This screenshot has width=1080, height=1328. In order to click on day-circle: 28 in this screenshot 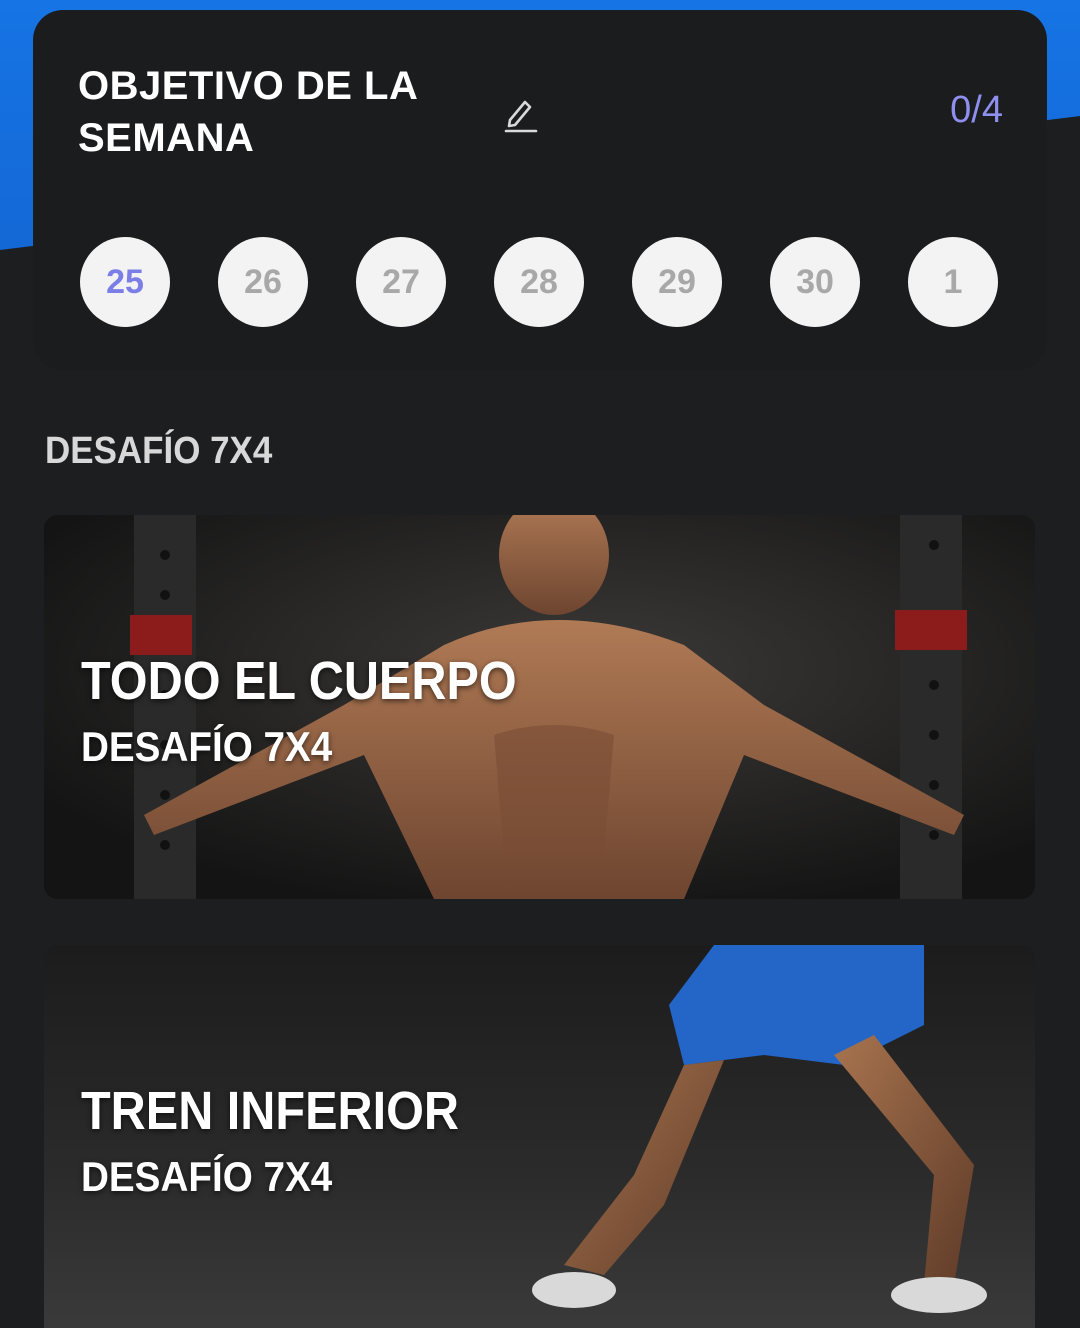, I will do `click(539, 282)`.